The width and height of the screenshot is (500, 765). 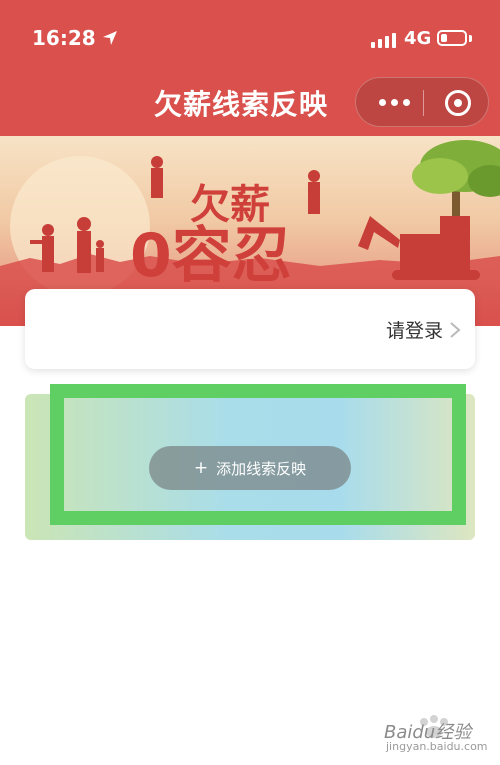 What do you see at coordinates (241, 104) in the screenshot?
I see `page-title: 欠薪线索反映` at bounding box center [241, 104].